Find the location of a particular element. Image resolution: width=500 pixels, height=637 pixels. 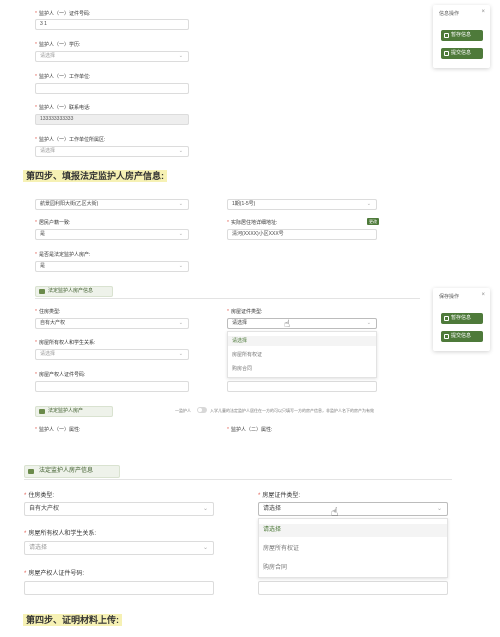

guardian-property-label: * 是否是法定监护人房产: is located at coordinates (63, 255).